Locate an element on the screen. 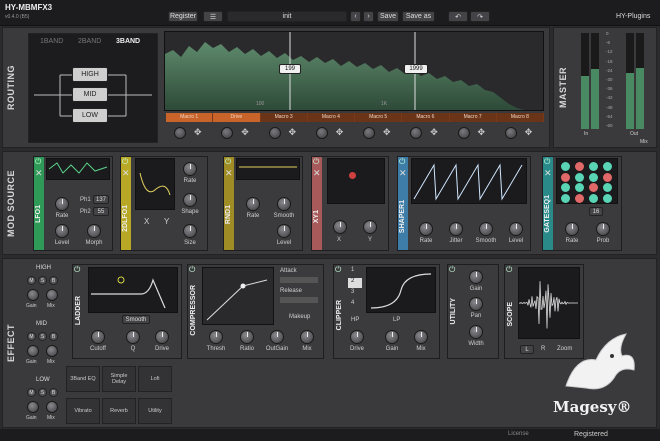 The image size is (660, 441). band-low-button: LOW is located at coordinates (90, 115).